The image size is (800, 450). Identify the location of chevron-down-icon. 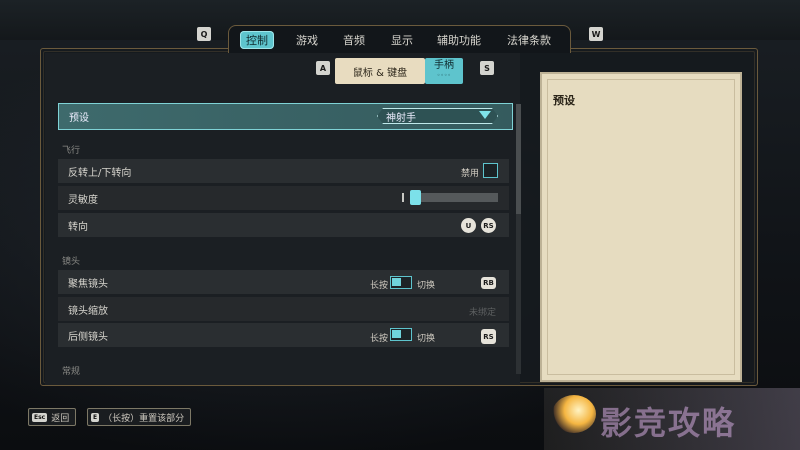
(485, 115).